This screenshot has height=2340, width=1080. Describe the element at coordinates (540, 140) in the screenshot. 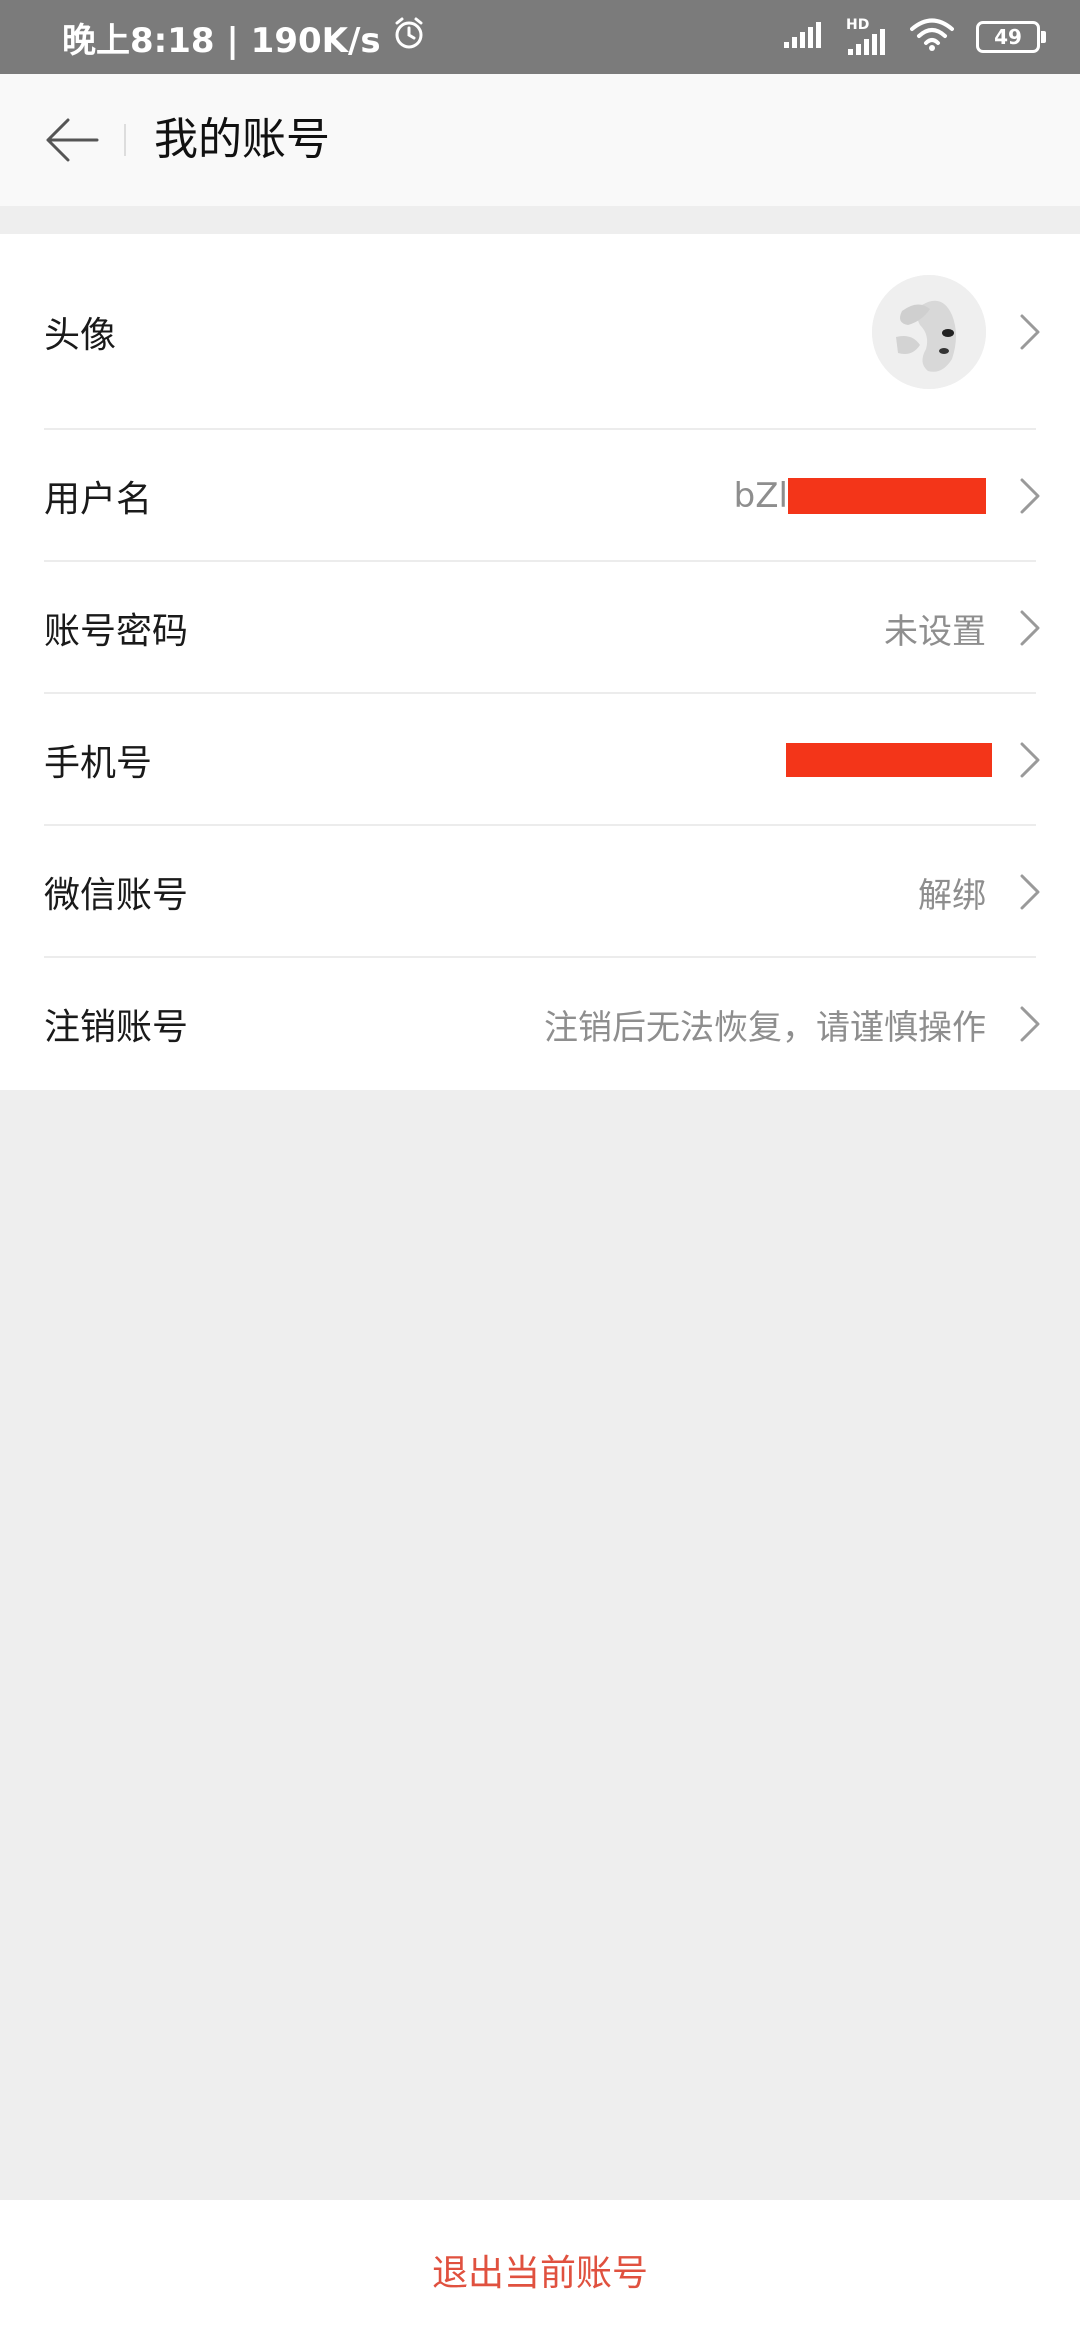

I see `app-header: 我的账号` at that location.